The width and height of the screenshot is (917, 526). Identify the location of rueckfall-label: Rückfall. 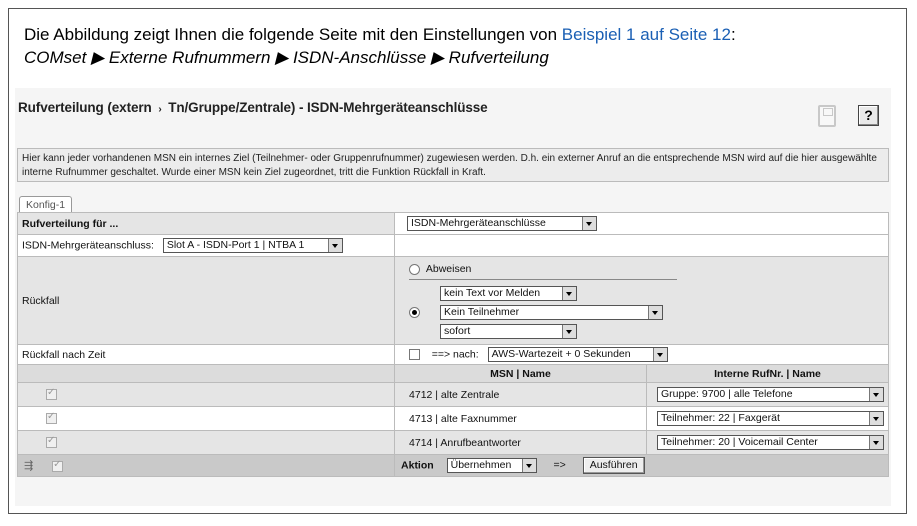
(206, 300).